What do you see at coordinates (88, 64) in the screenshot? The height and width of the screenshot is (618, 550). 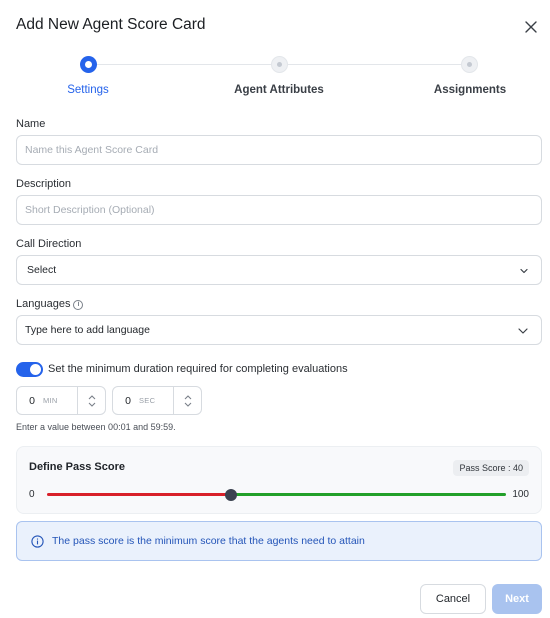 I see `step-indicator-settings` at bounding box center [88, 64].